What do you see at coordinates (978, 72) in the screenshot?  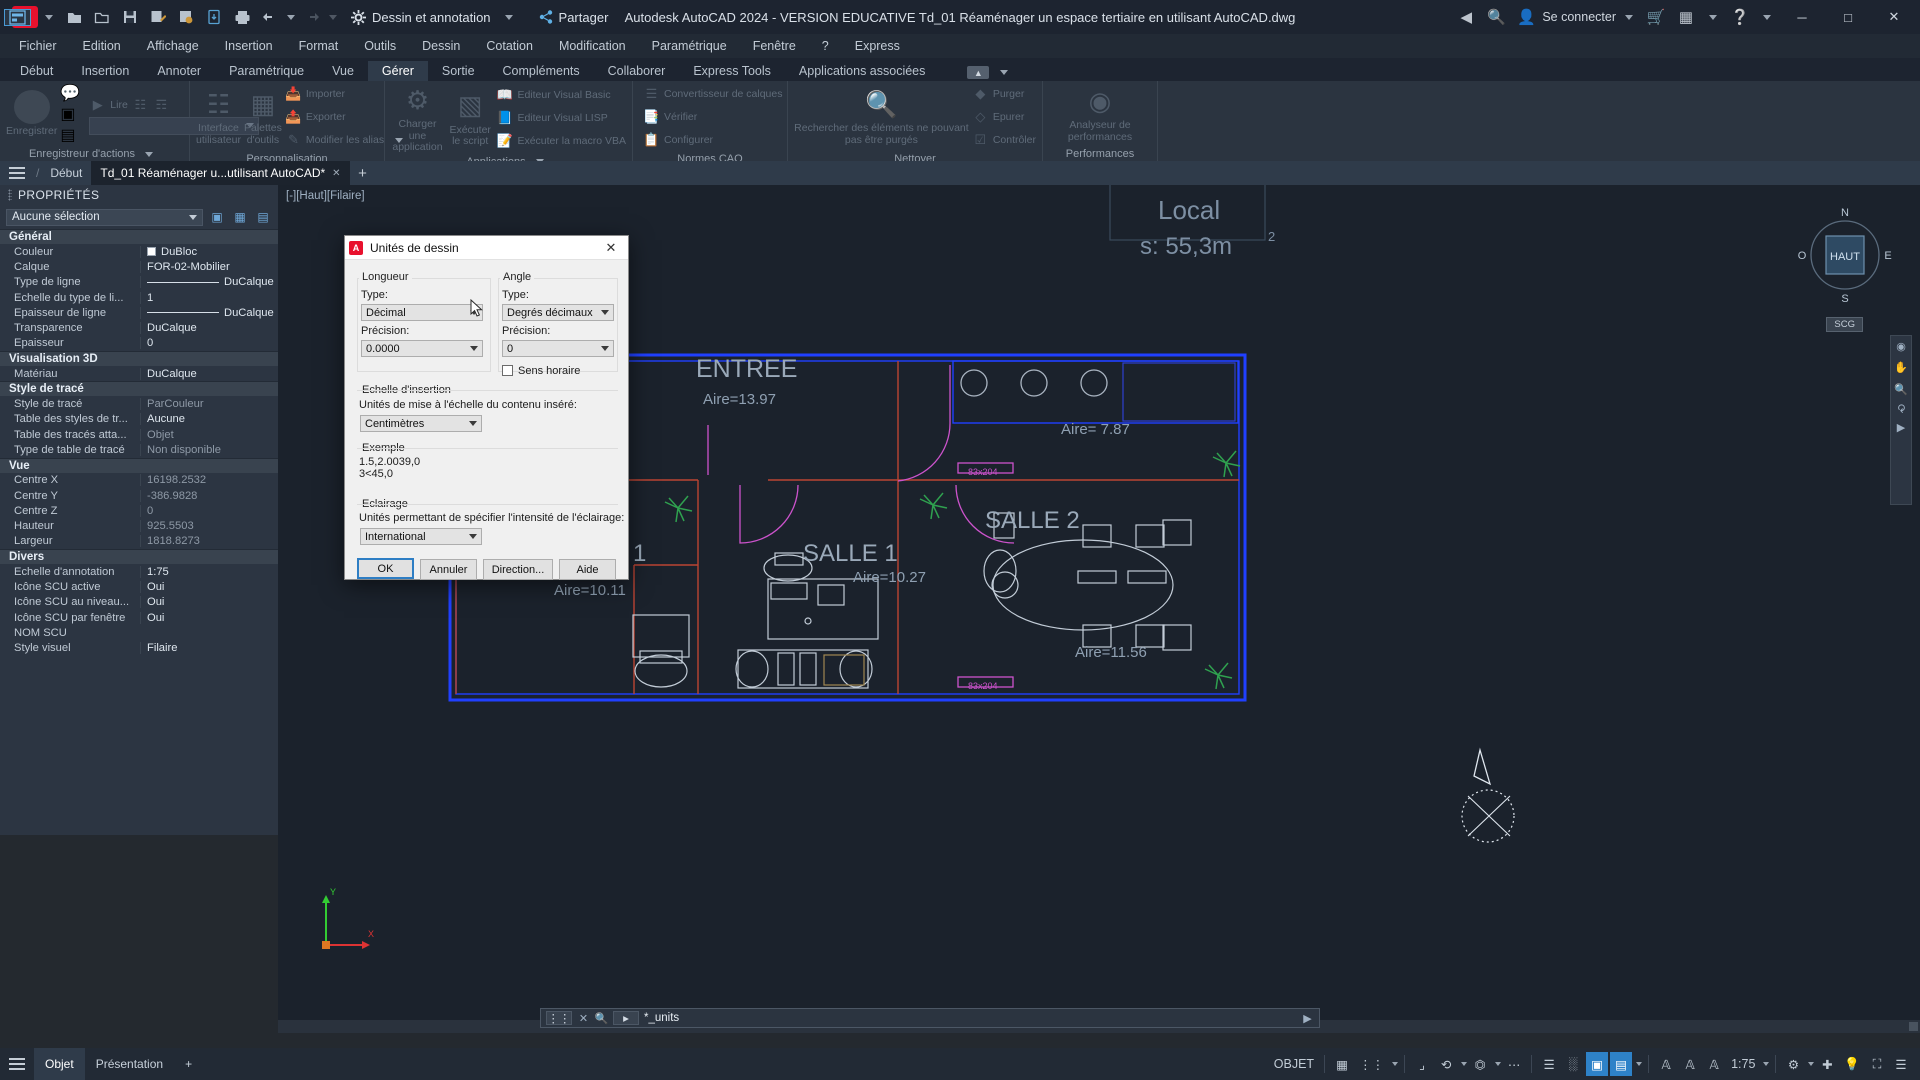 I see `ribbon-minimize-icon: ▲` at bounding box center [978, 72].